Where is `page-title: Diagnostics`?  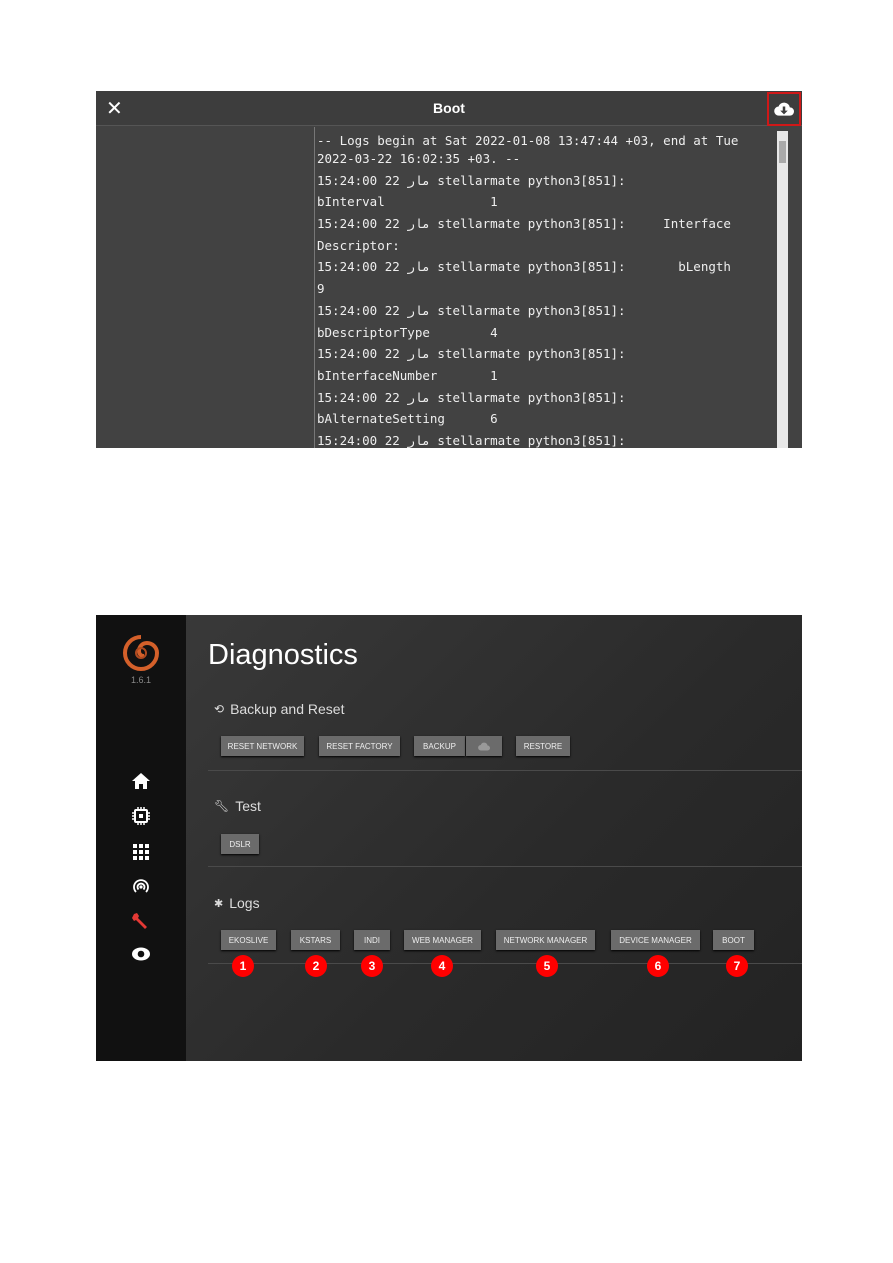
page-title: Diagnostics is located at coordinates (283, 655).